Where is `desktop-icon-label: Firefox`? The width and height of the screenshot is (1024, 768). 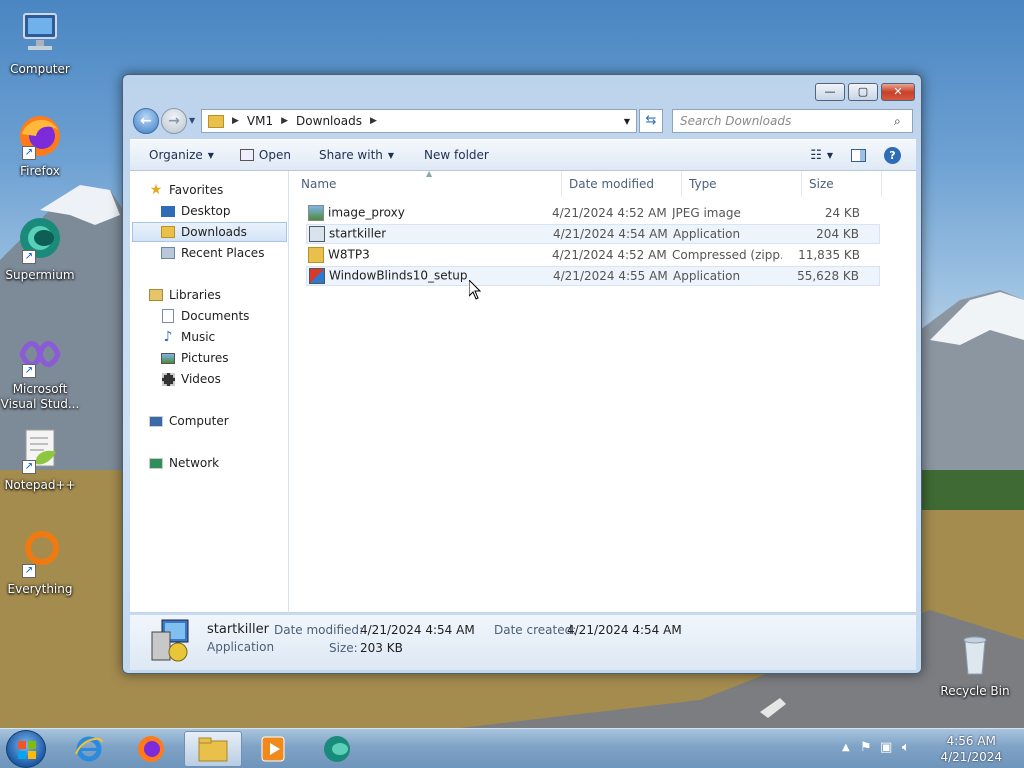 desktop-icon-label: Firefox is located at coordinates (40, 171).